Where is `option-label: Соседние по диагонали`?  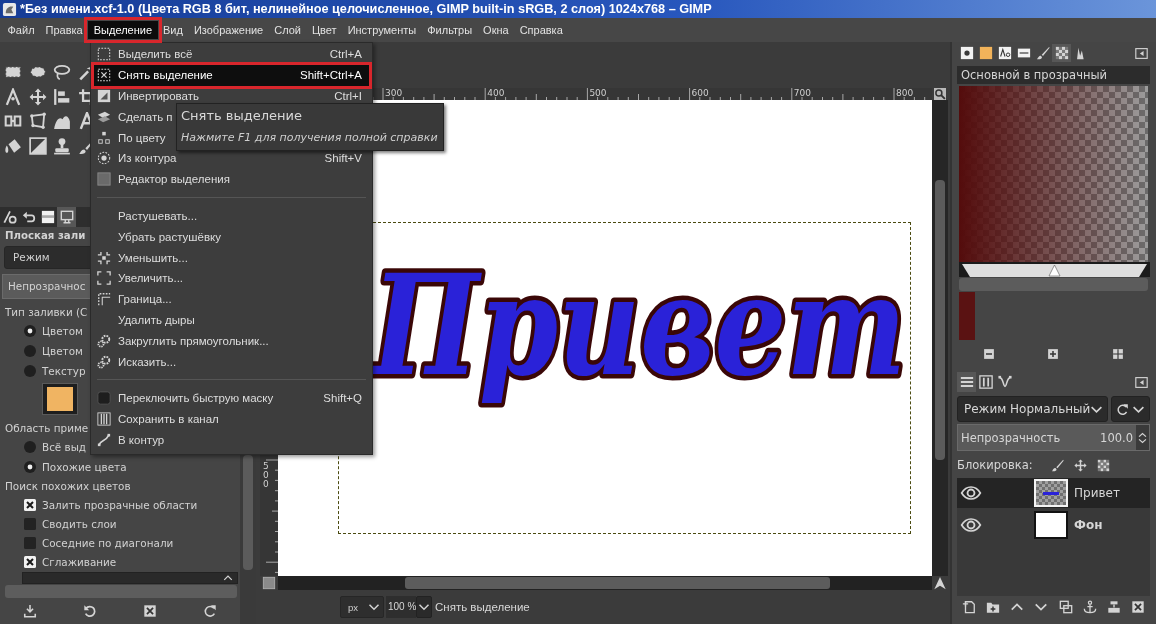
option-label: Соседние по диагонали is located at coordinates (108, 542).